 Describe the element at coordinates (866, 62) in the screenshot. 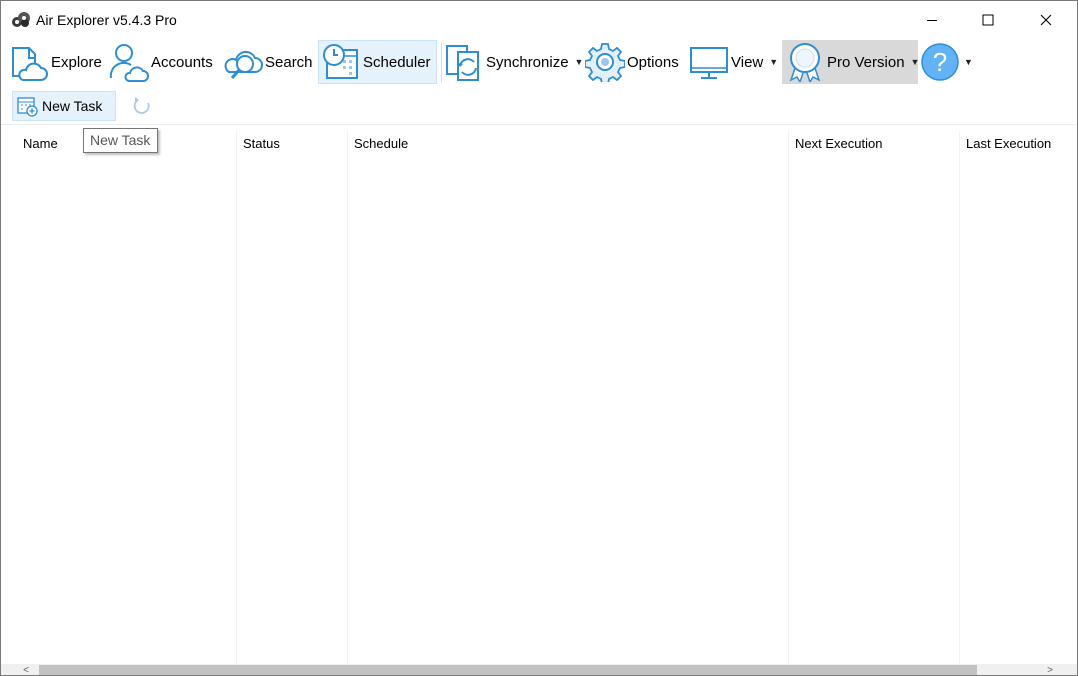

I see `toolbar-pro-version-label: Pro Version` at that location.